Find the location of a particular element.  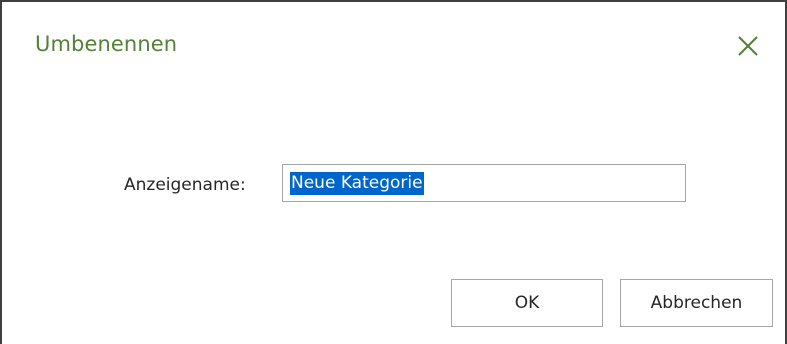

display-name-input: Neue Kategorie is located at coordinates (484, 183).